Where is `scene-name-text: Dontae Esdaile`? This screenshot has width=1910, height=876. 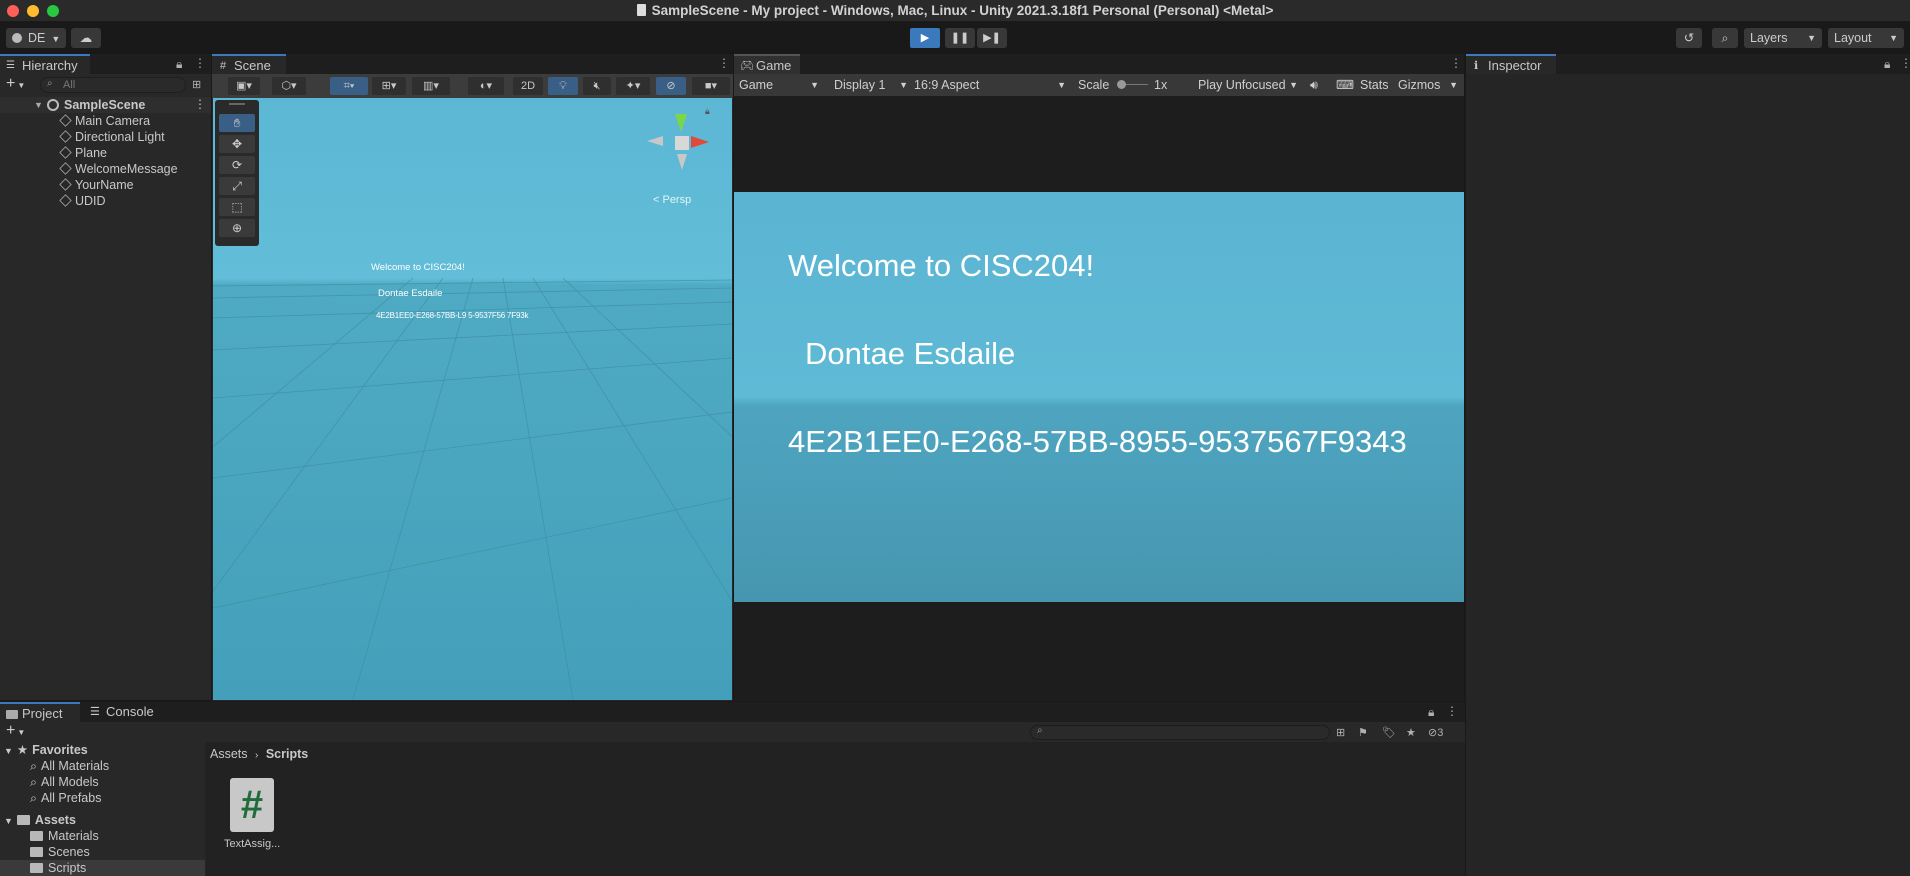 scene-name-text: Dontae Esdaile is located at coordinates (410, 293).